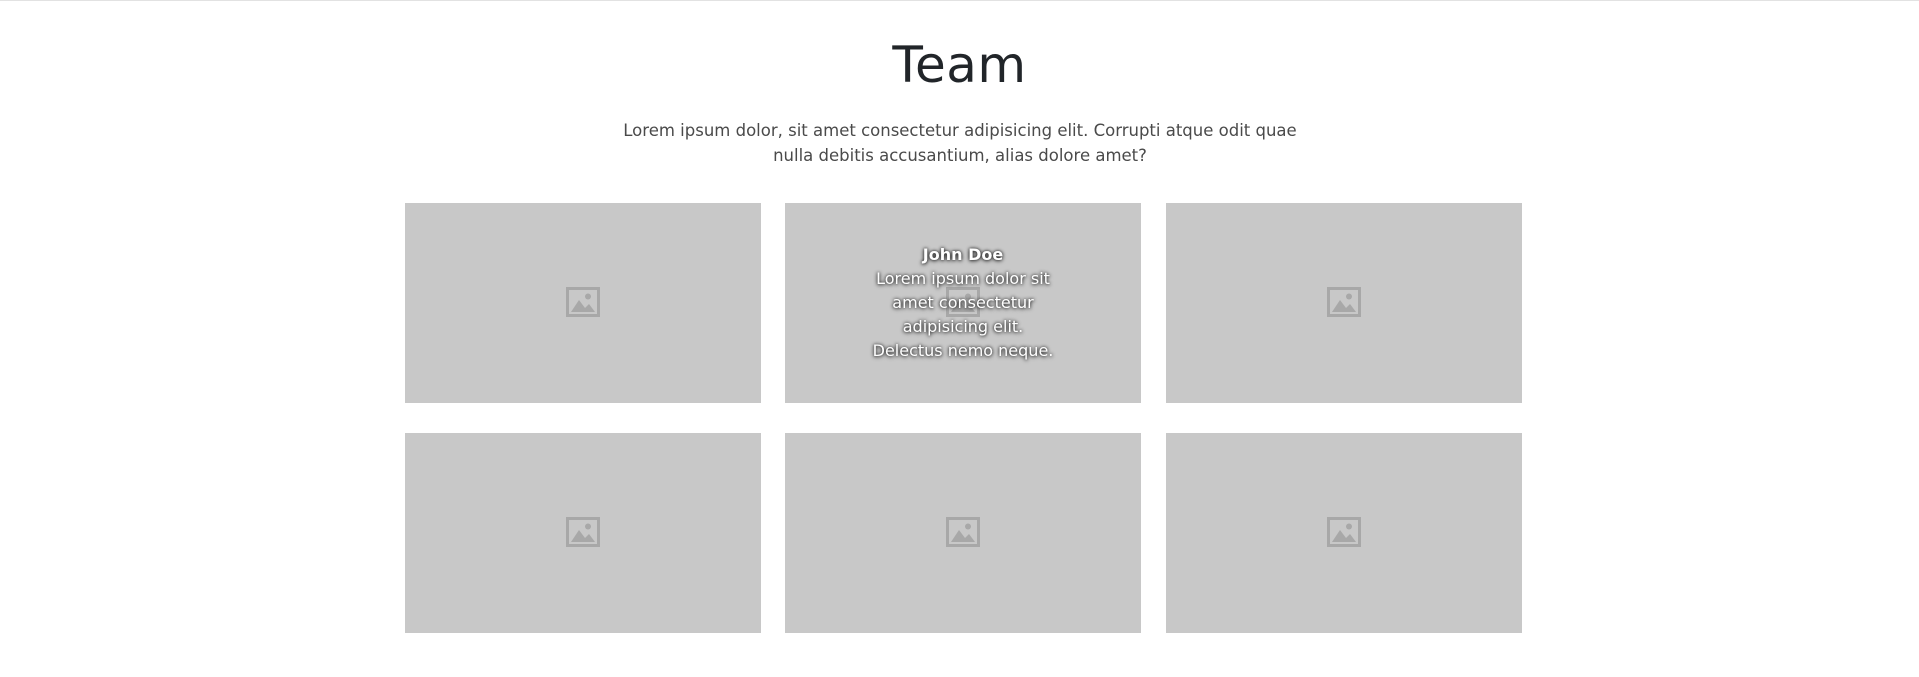  What do you see at coordinates (959, 65) in the screenshot?
I see `section-title: Team` at bounding box center [959, 65].